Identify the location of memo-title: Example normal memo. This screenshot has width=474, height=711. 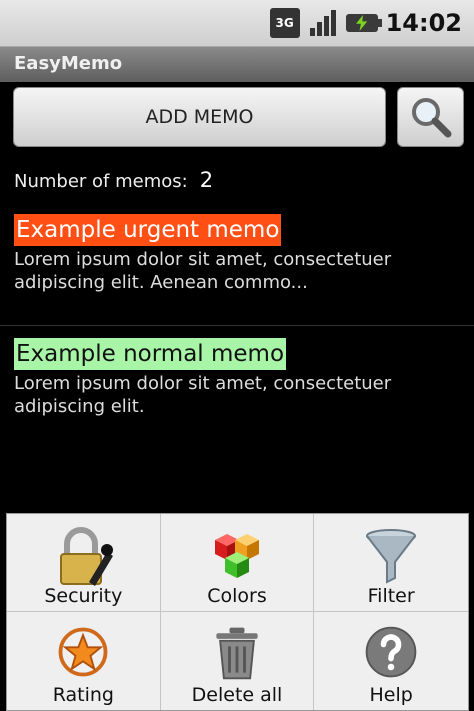
(150, 354).